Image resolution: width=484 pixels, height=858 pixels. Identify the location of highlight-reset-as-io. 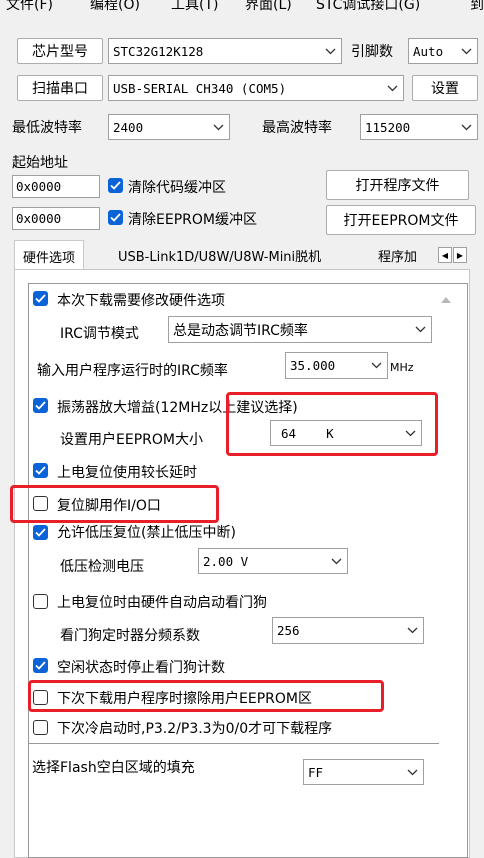
(114, 504).